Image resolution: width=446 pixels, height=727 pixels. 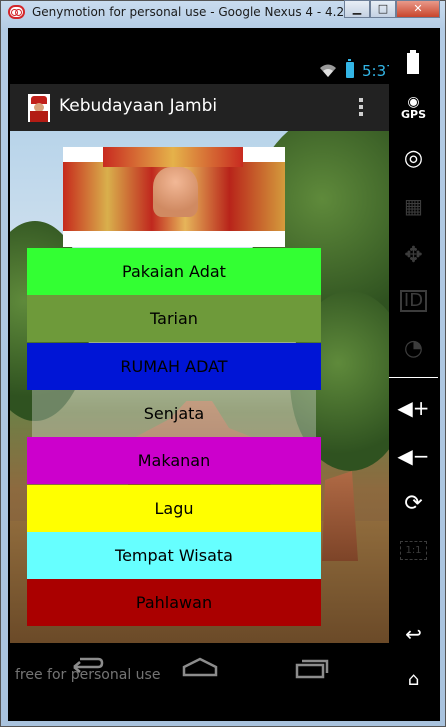 I want to click on webcam-icon: ◎, so click(x=413, y=158).